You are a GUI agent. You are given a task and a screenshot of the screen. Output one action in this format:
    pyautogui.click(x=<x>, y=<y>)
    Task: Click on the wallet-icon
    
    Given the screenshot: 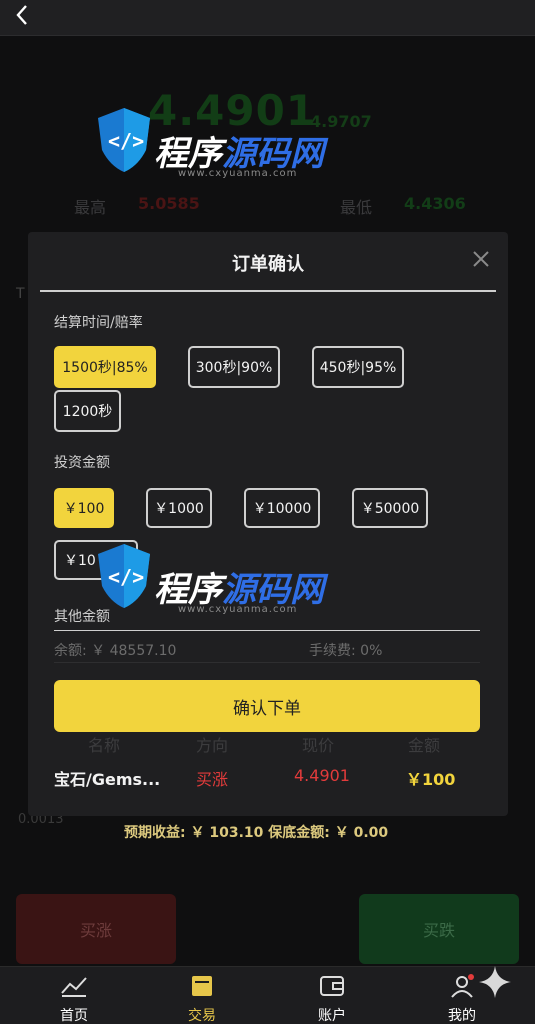 What is the action you would take?
    pyautogui.click(x=332, y=986)
    